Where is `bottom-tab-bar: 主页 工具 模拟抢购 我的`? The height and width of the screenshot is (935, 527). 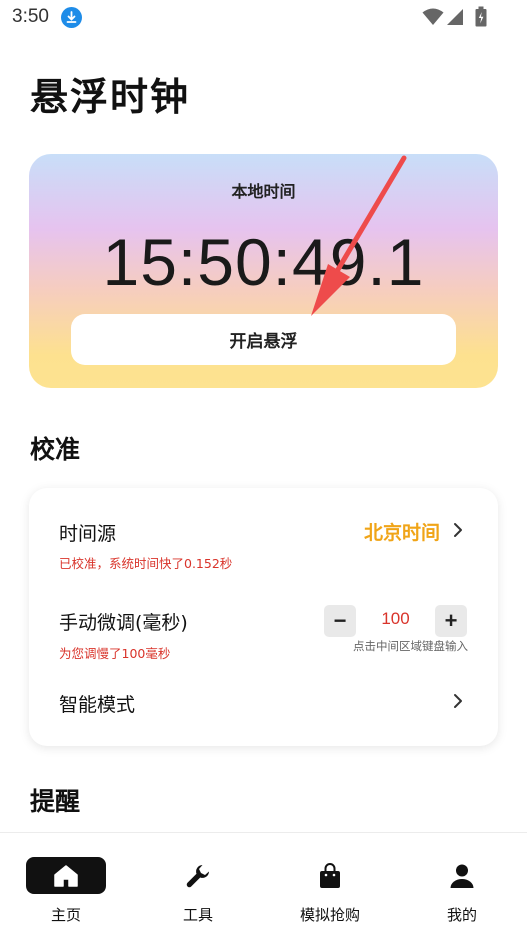 bottom-tab-bar: 主页 工具 模拟抢购 我的 is located at coordinates (263, 883).